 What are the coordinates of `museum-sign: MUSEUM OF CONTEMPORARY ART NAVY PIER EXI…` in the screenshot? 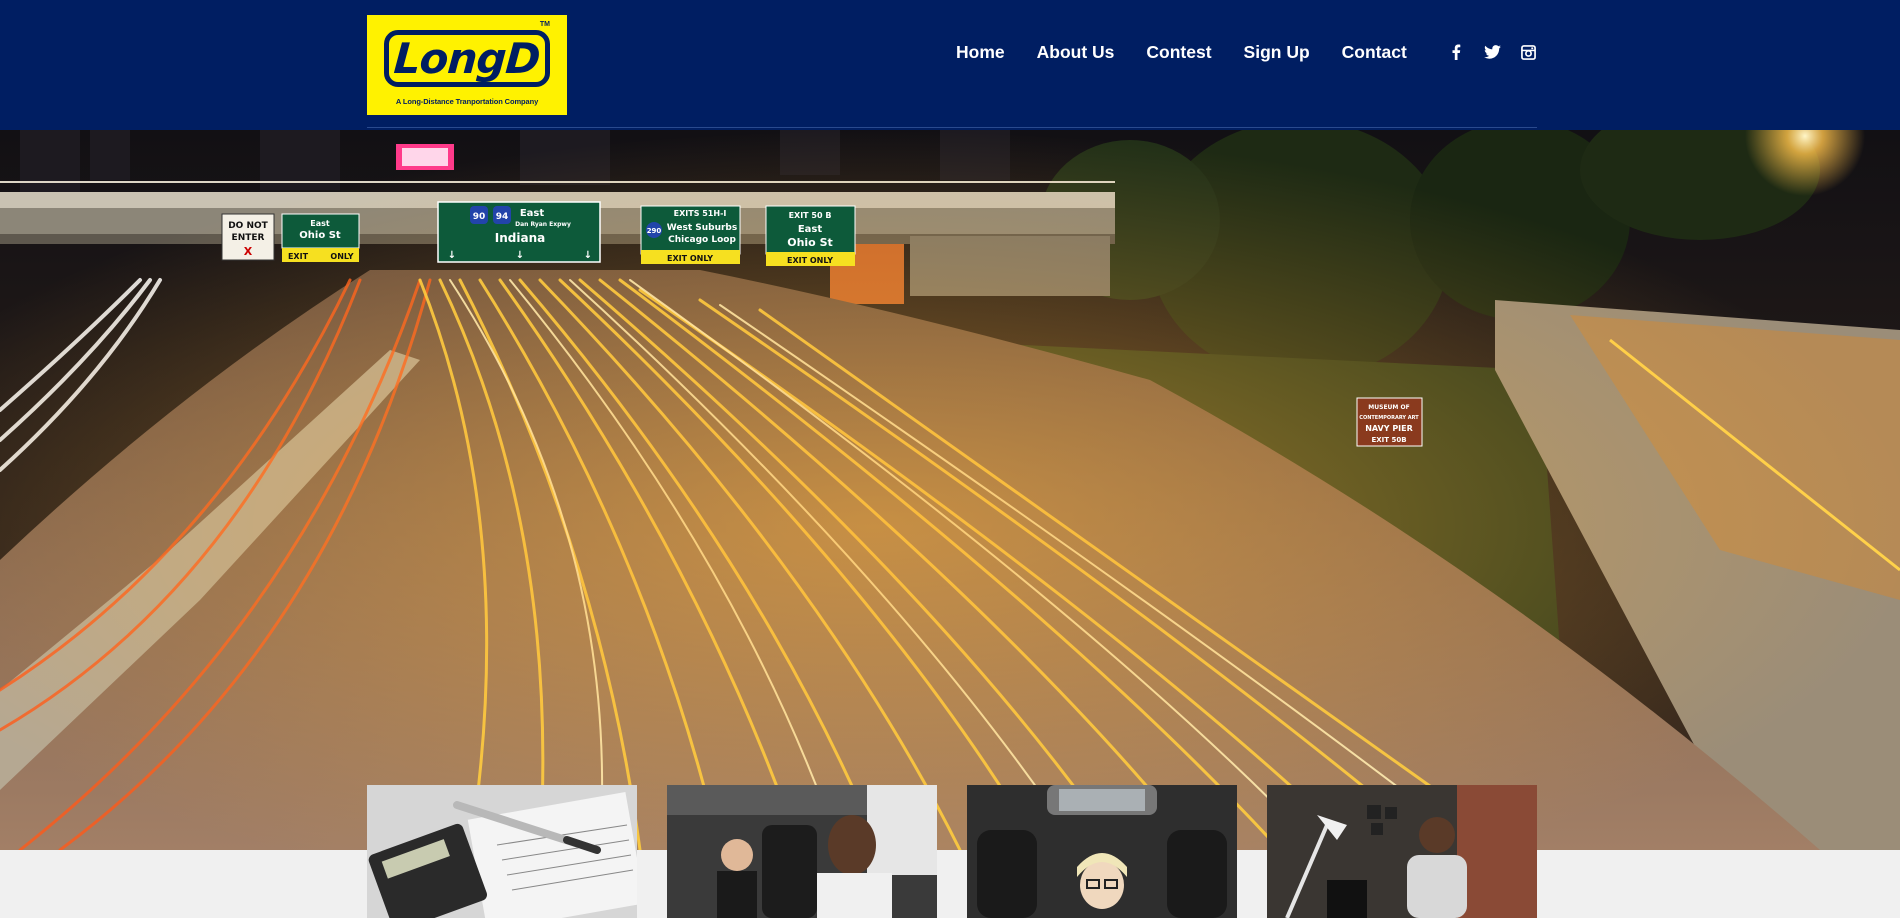 It's located at (1389, 422).